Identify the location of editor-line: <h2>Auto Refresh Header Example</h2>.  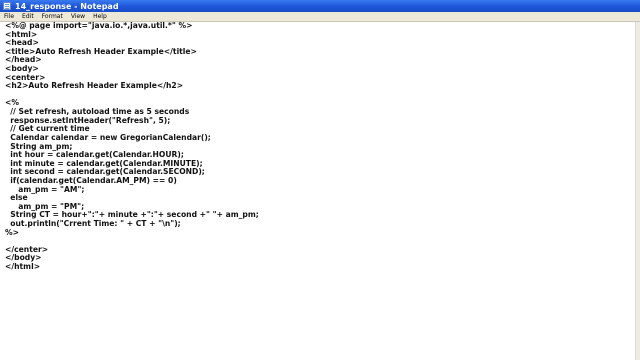
(94, 86).